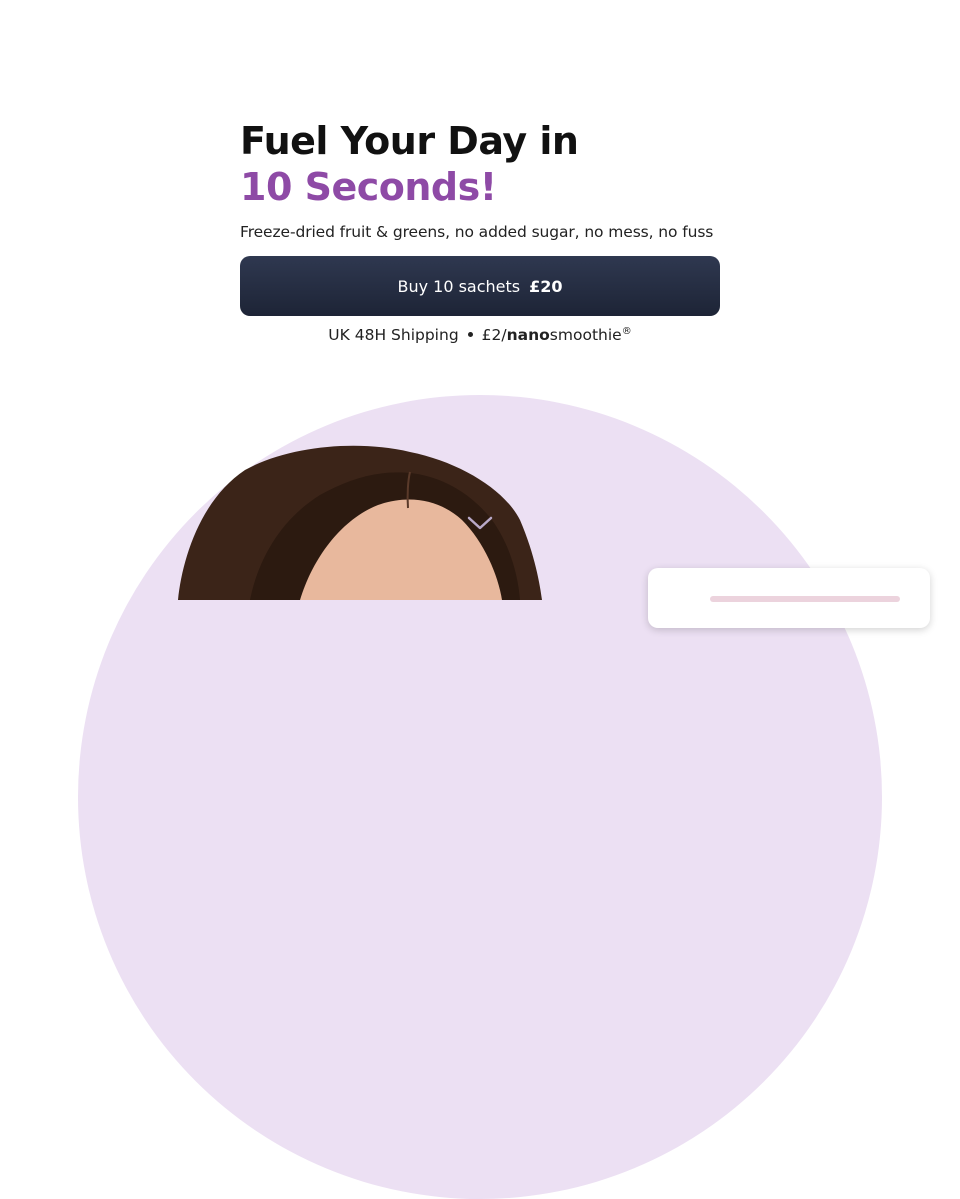 Image resolution: width=960 pixels, height=1199 pixels. I want to click on product-card-peek, so click(789, 598).